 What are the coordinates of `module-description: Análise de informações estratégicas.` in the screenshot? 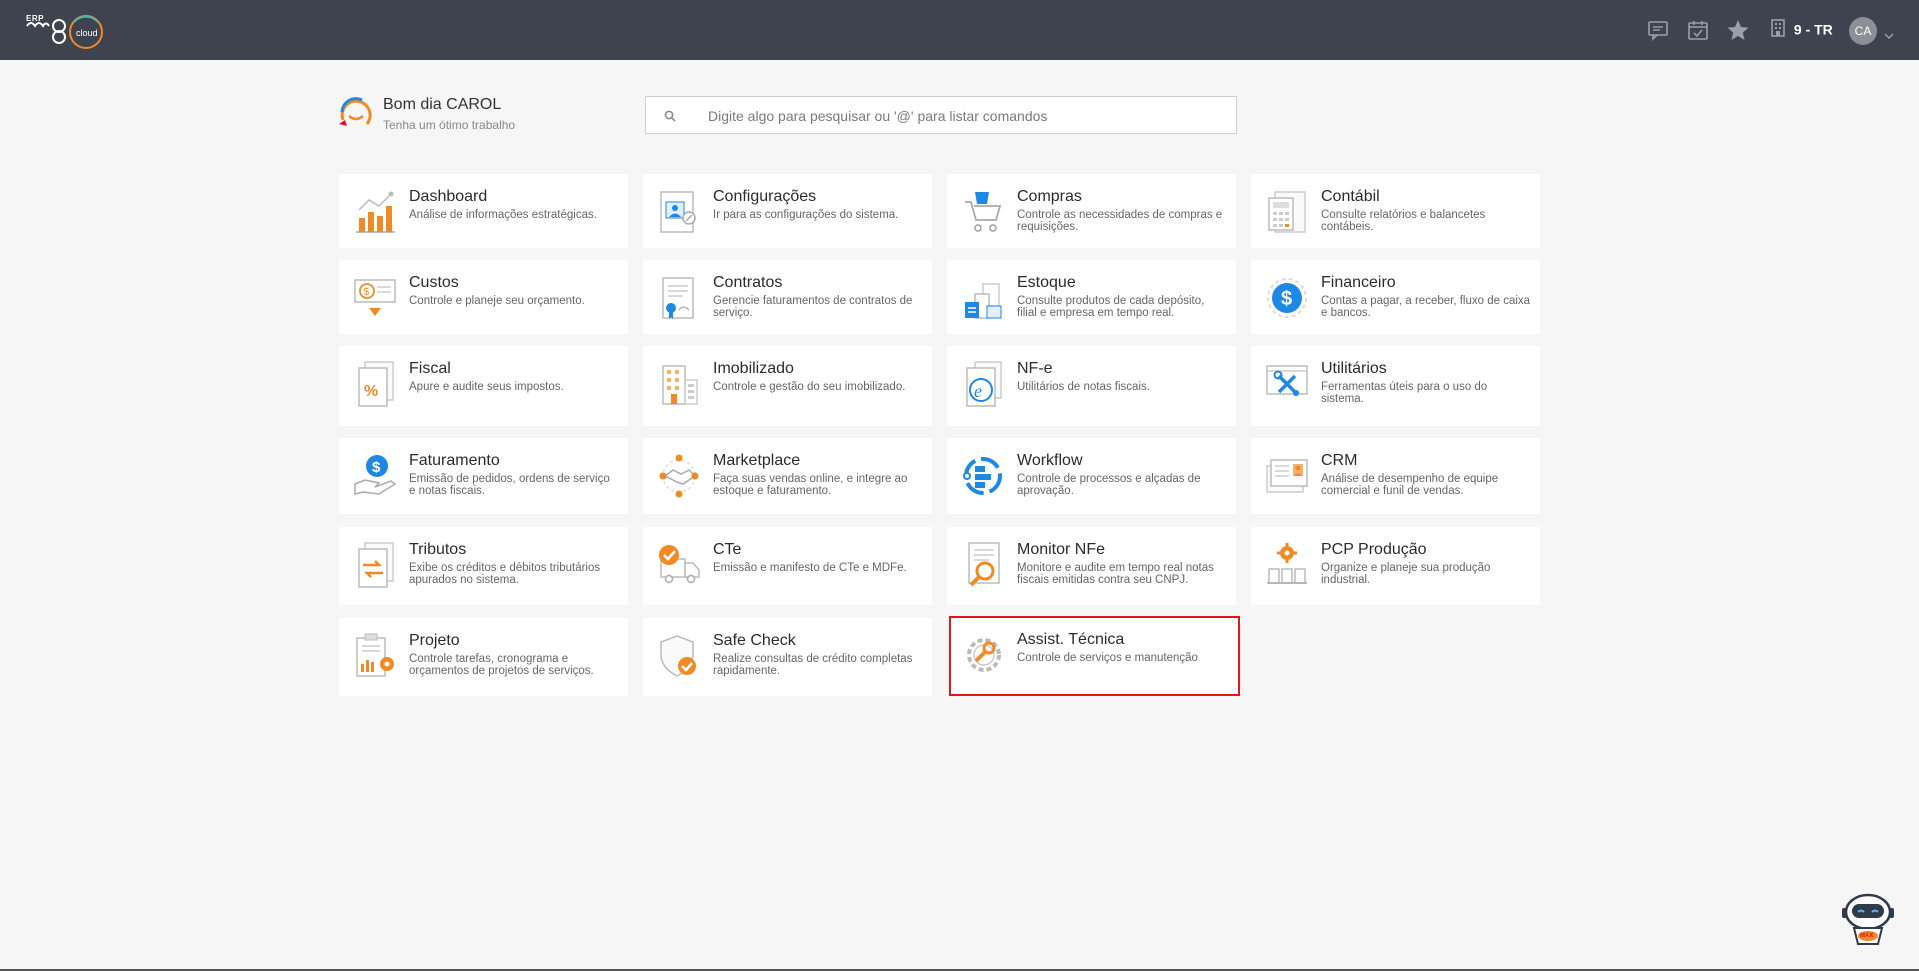 It's located at (503, 215).